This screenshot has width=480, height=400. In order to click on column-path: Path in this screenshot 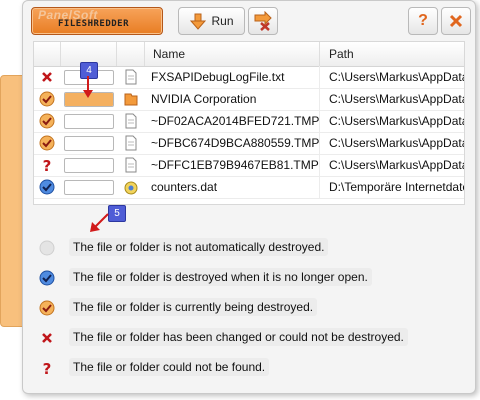, I will do `click(341, 54)`.